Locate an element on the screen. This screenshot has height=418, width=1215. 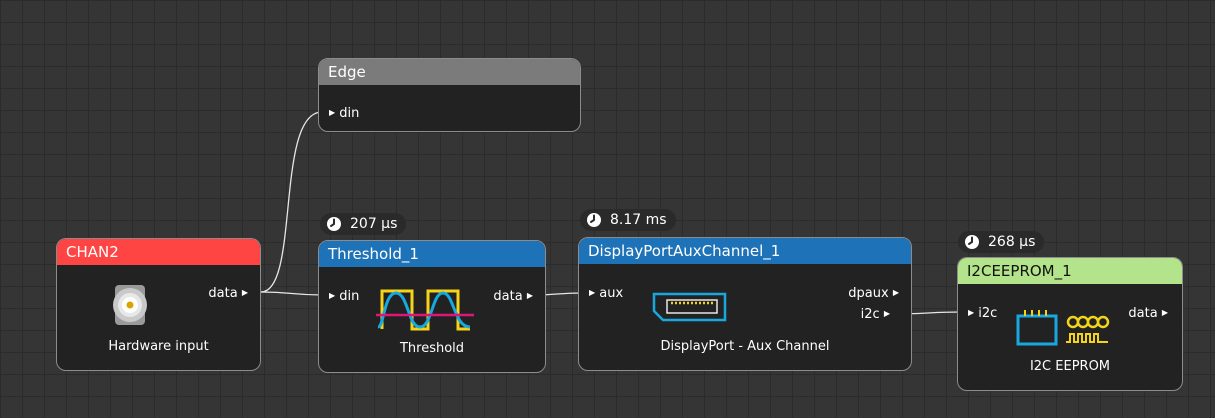
timing-value: 8.17 ms is located at coordinates (638, 220).